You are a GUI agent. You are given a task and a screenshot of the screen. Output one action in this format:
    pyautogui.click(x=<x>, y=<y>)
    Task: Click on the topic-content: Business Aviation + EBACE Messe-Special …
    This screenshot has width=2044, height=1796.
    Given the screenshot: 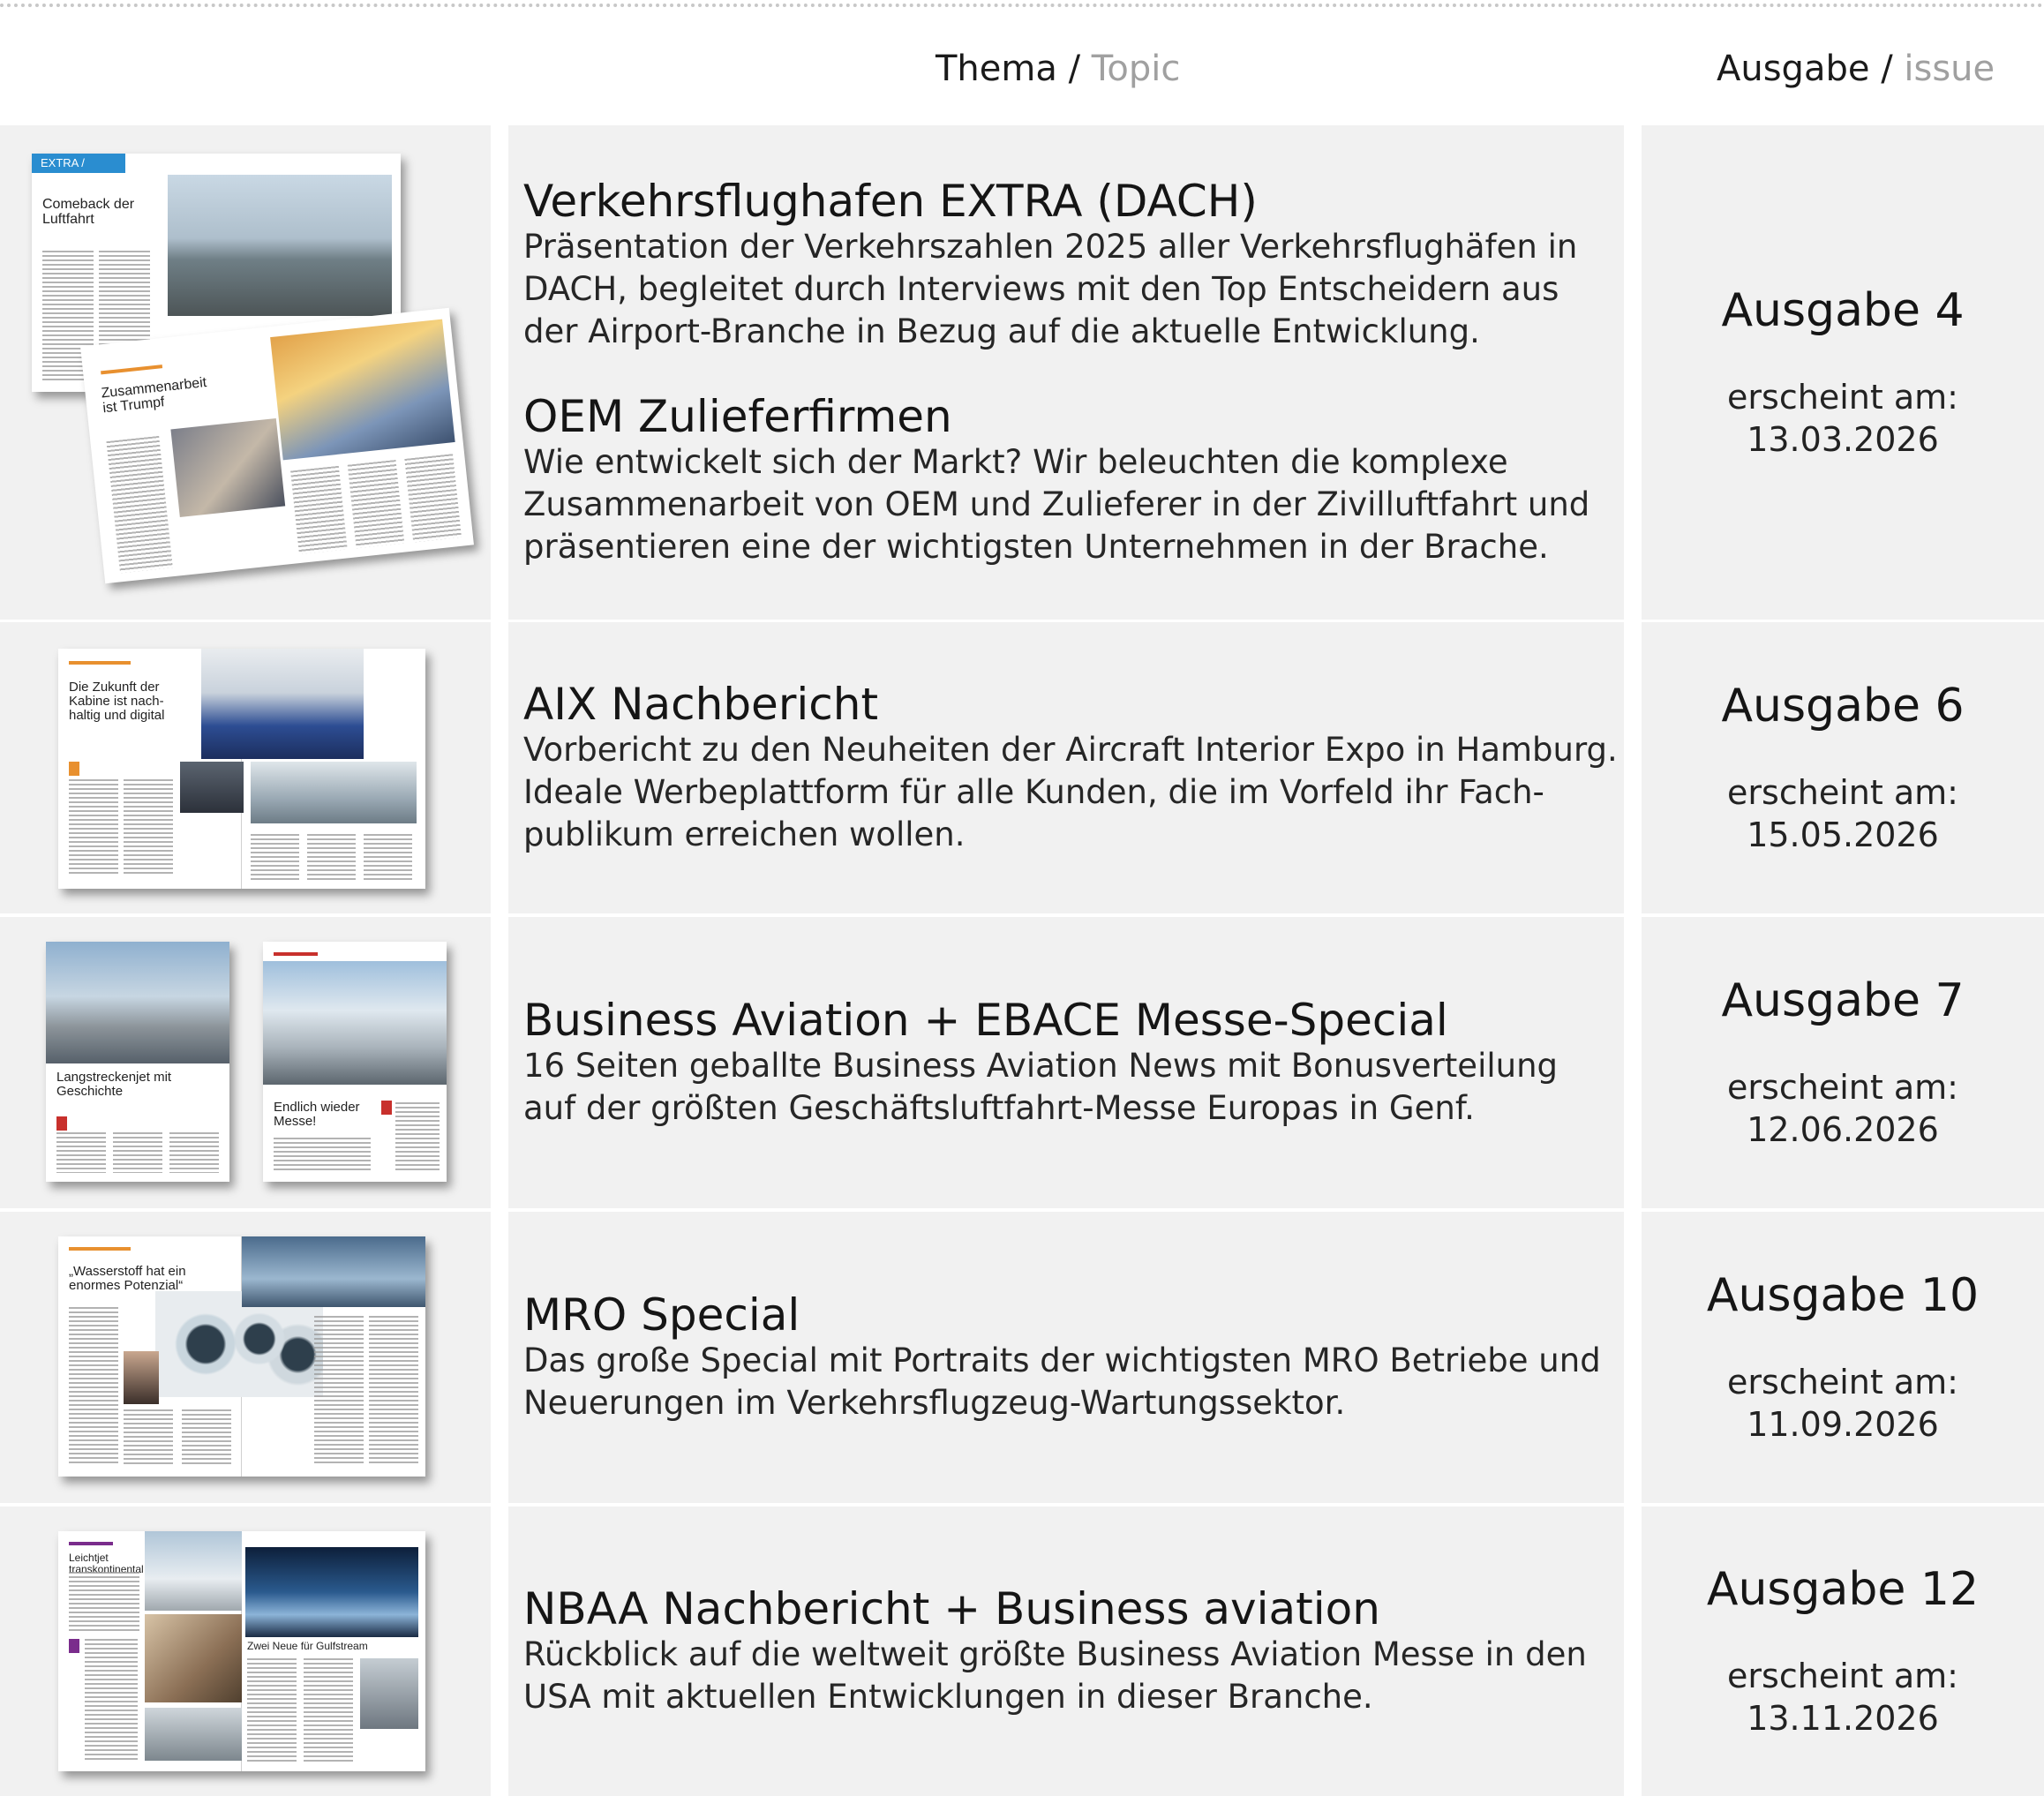 What is the action you would take?
    pyautogui.click(x=1071, y=1063)
    